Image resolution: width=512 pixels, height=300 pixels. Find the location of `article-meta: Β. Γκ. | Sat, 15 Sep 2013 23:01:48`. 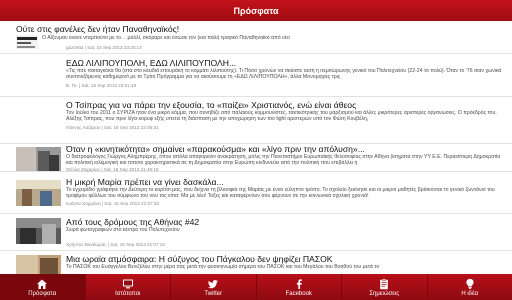

article-meta: Β. Γκ. | Sat, 15 Sep 2013 23:01:48 is located at coordinates (101, 85).